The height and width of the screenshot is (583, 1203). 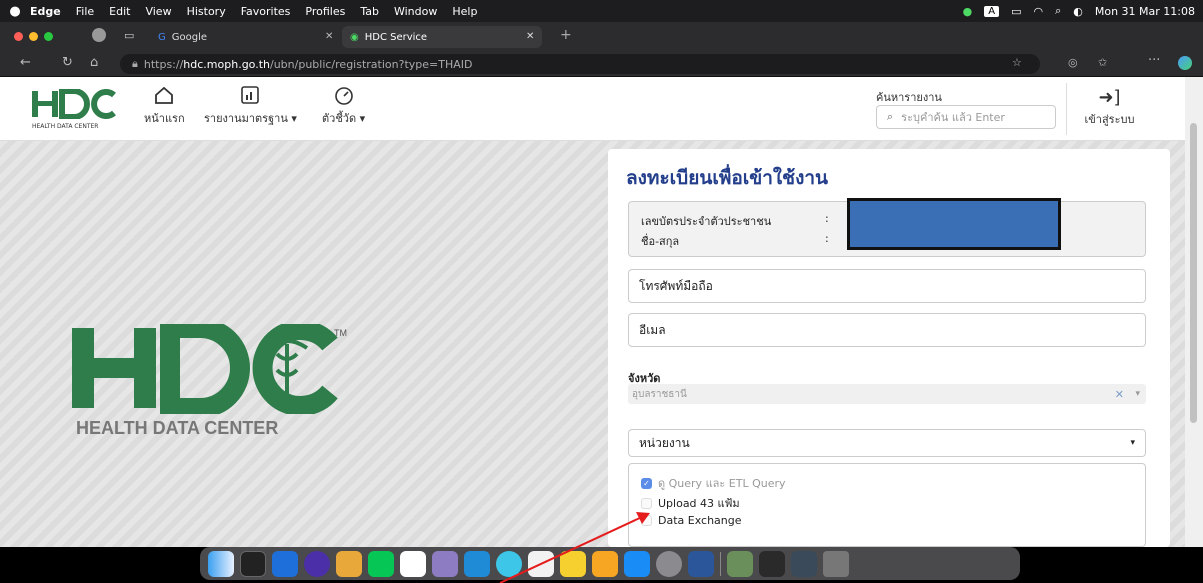 What do you see at coordinates (909, 97) in the screenshot?
I see `search-report-label: ค้นหารายงาน` at bounding box center [909, 97].